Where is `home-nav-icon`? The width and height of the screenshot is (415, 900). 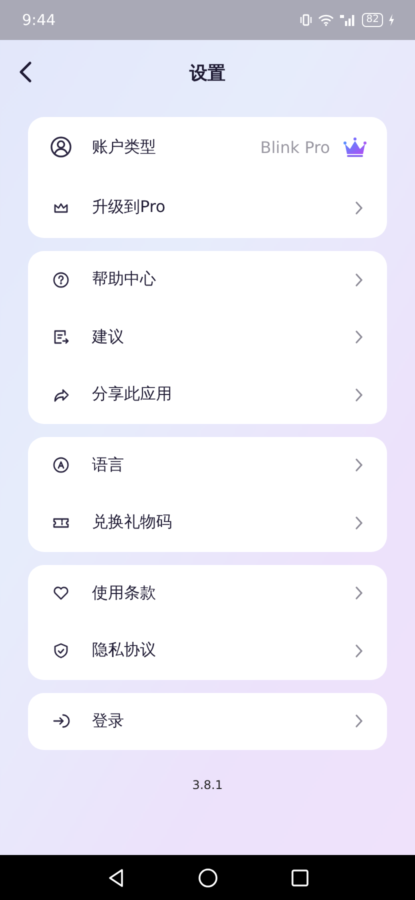
home-nav-icon is located at coordinates (208, 878).